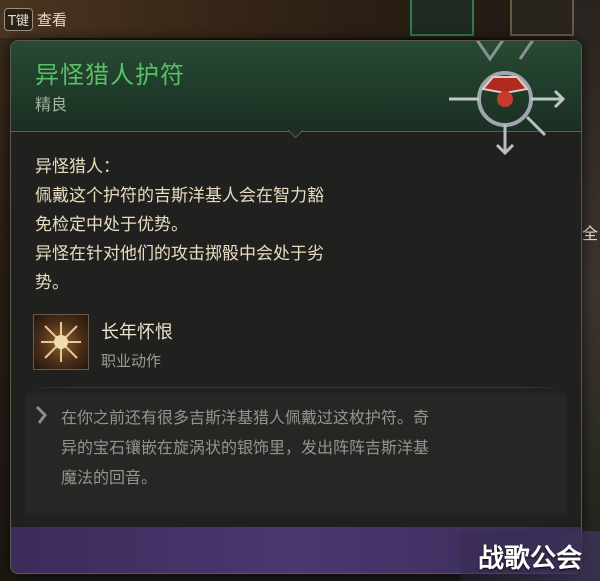  Describe the element at coordinates (530, 556) in the screenshot. I see `watermark: 战歌公会` at that location.